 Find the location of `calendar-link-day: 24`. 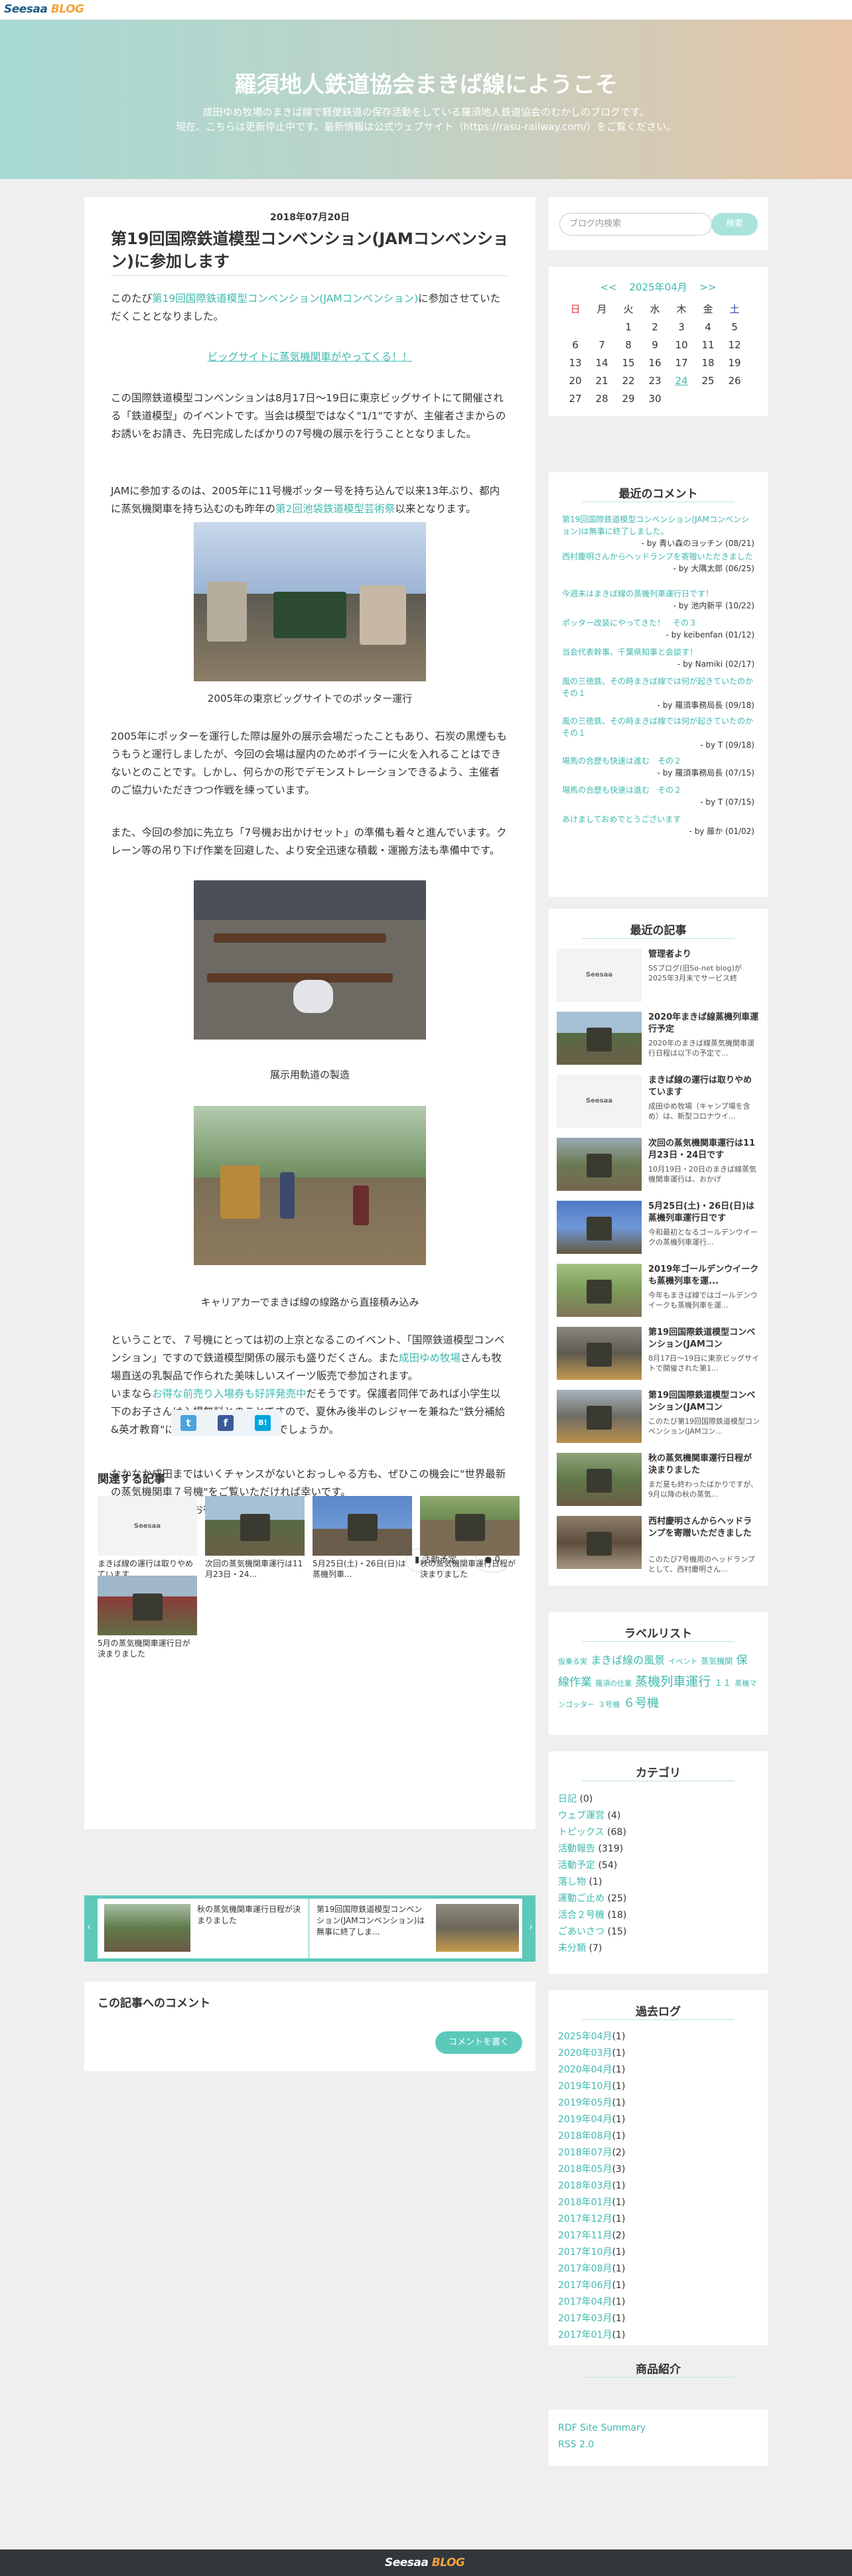

calendar-link-day: 24 is located at coordinates (681, 380).